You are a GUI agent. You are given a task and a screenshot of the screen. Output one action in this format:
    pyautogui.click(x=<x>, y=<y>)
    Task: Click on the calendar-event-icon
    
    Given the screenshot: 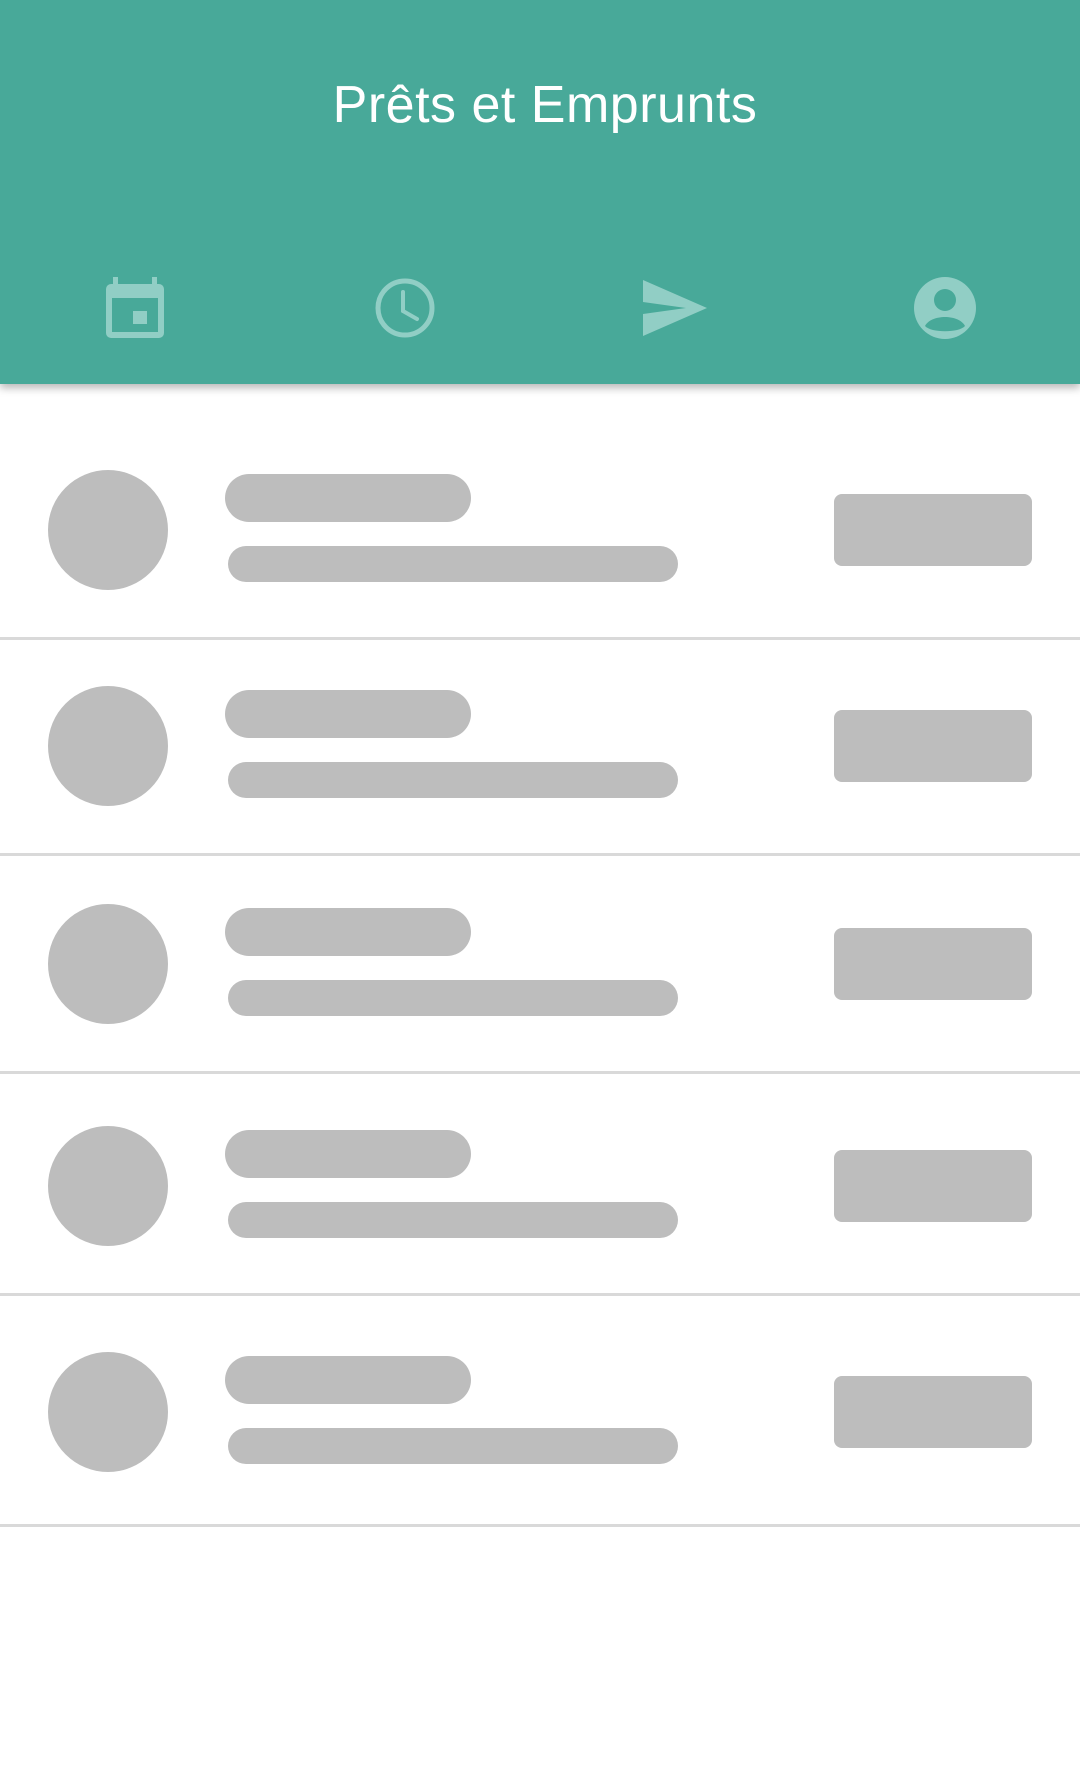 What is the action you would take?
    pyautogui.click(x=135, y=307)
    